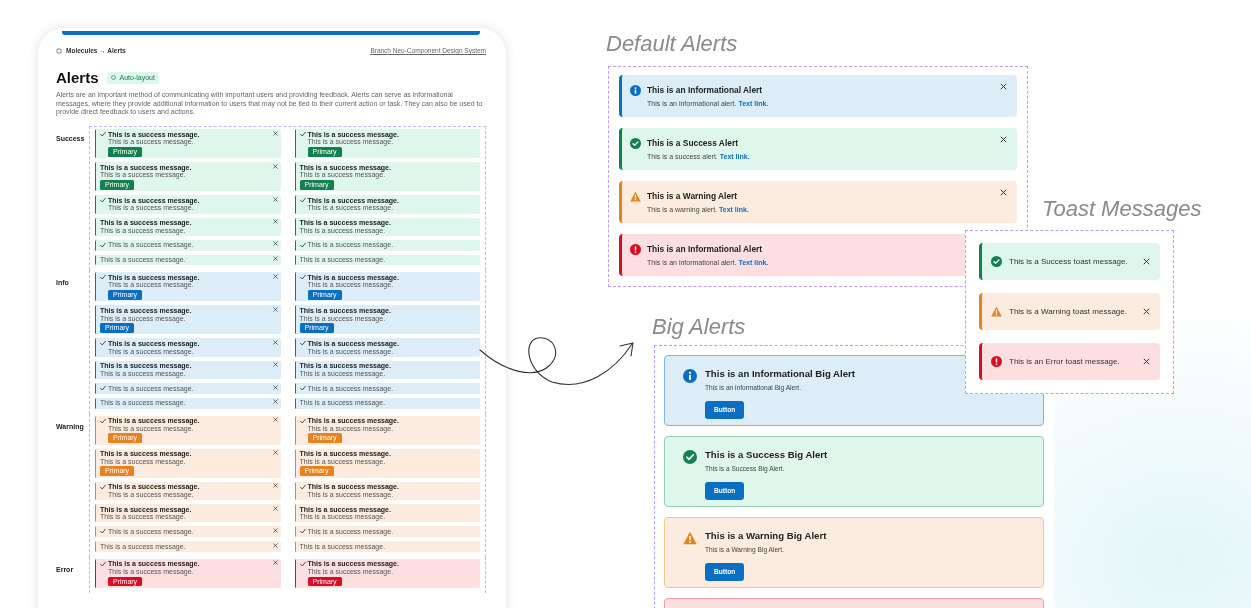 This screenshot has height=608, width=1251. I want to click on component-icon, so click(59, 50).